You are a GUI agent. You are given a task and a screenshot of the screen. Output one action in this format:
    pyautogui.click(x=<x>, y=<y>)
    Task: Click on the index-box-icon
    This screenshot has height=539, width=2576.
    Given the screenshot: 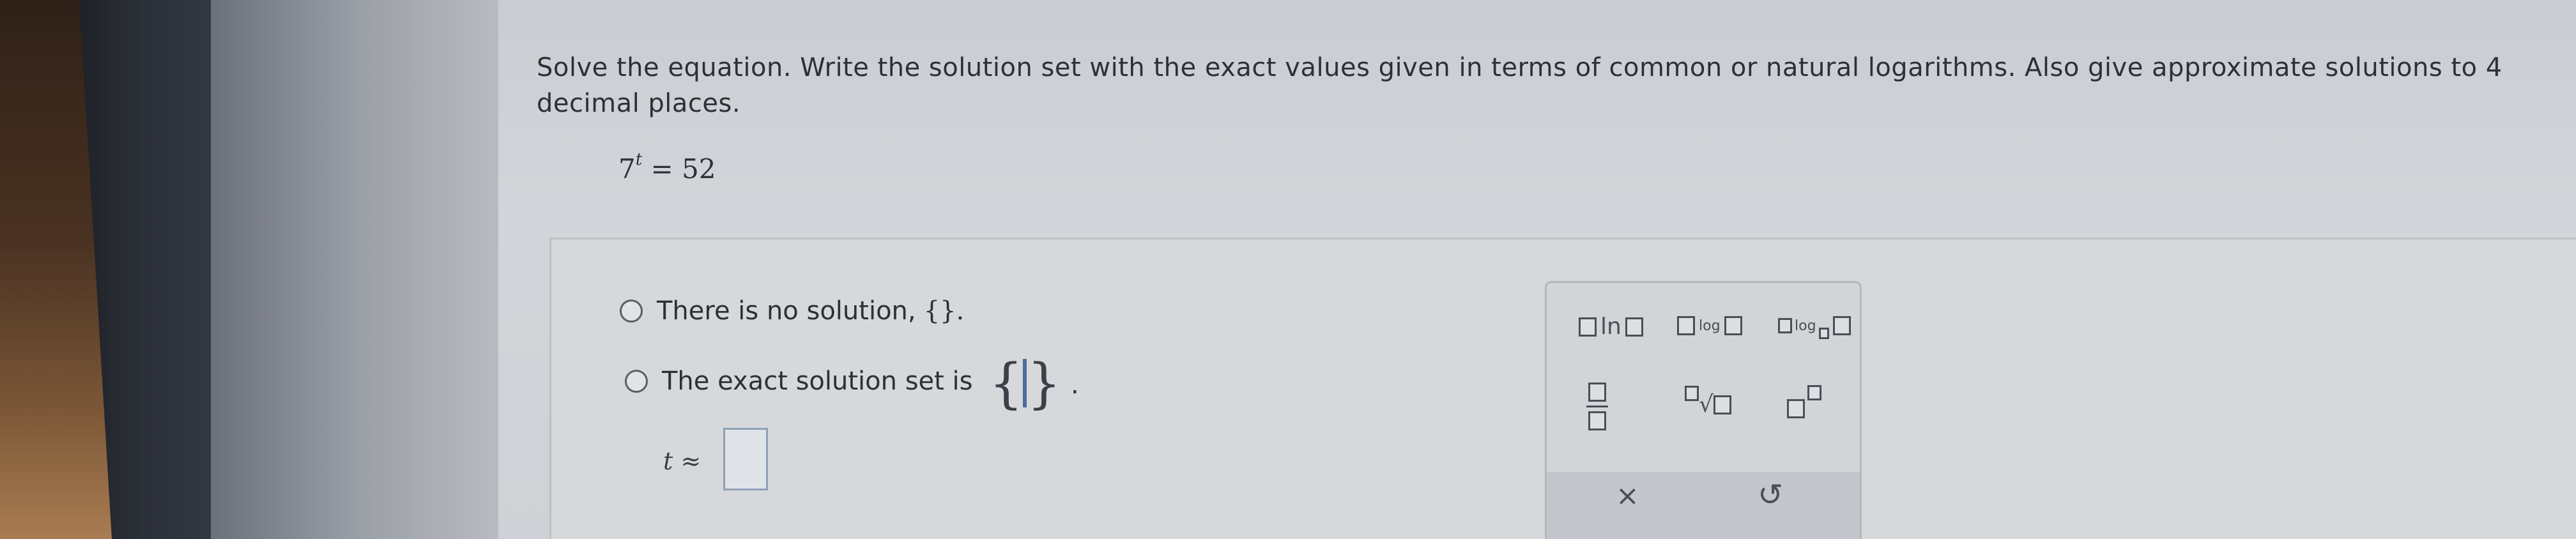 What is the action you would take?
    pyautogui.click(x=1692, y=393)
    